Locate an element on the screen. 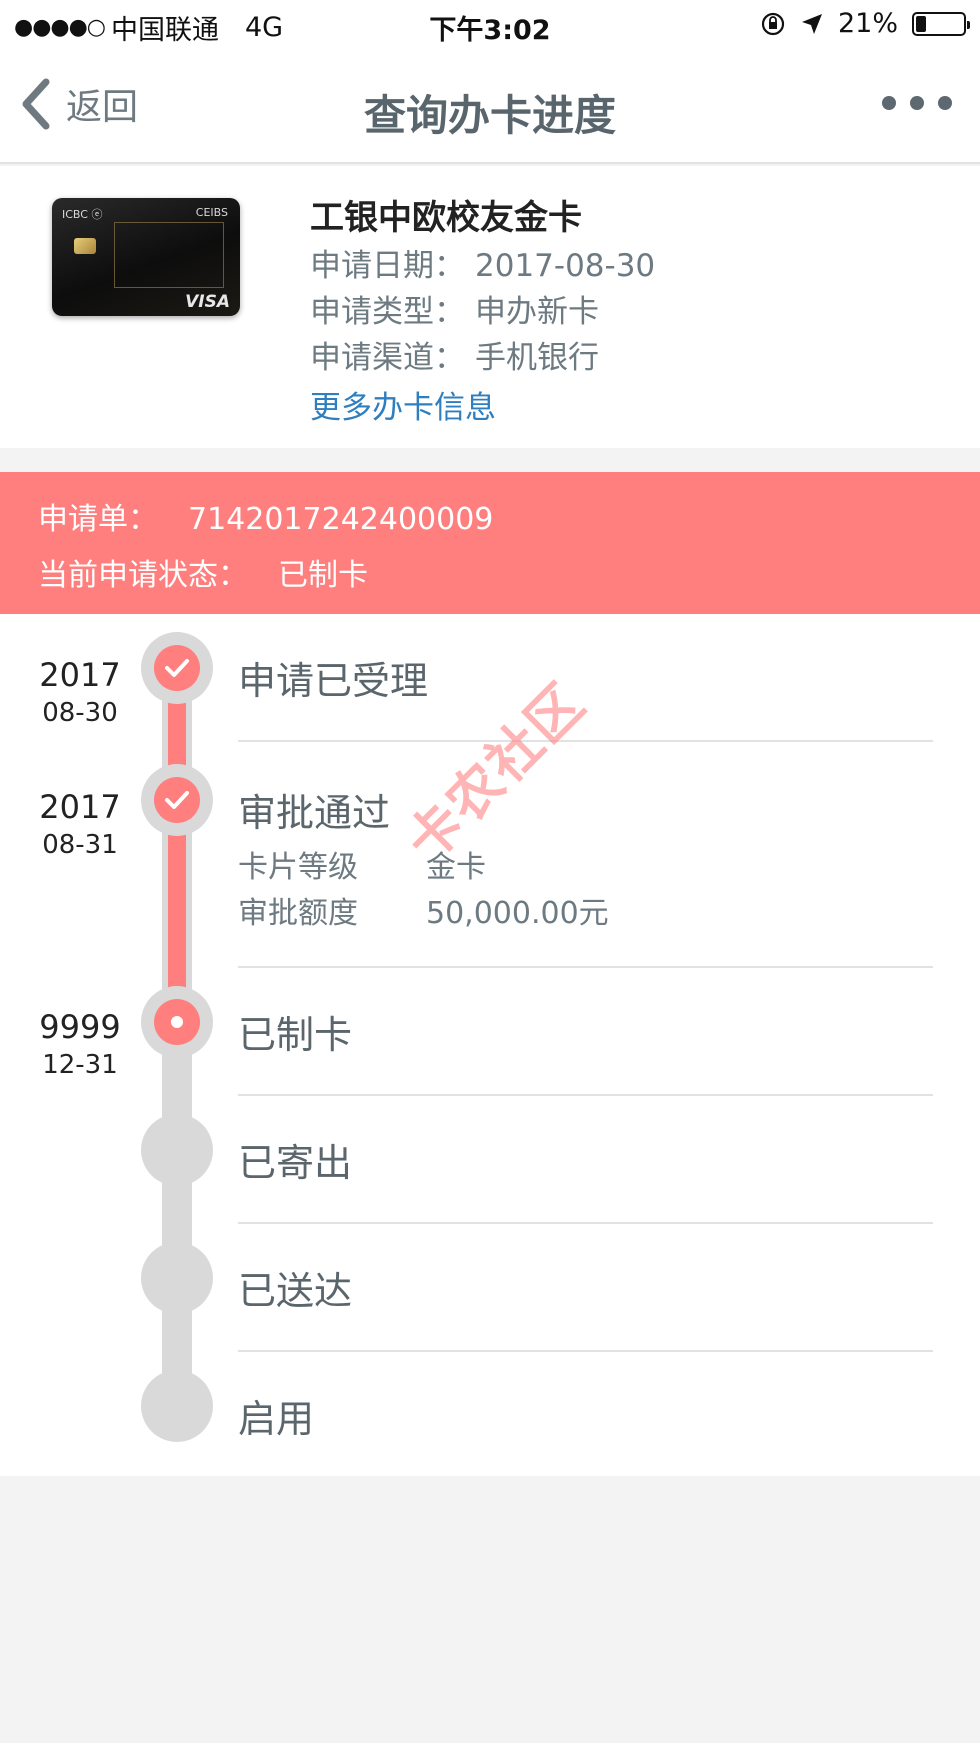 The height and width of the screenshot is (1743, 980). credit-limit-row: 审批额度 50,000.00元 is located at coordinates (423, 910).